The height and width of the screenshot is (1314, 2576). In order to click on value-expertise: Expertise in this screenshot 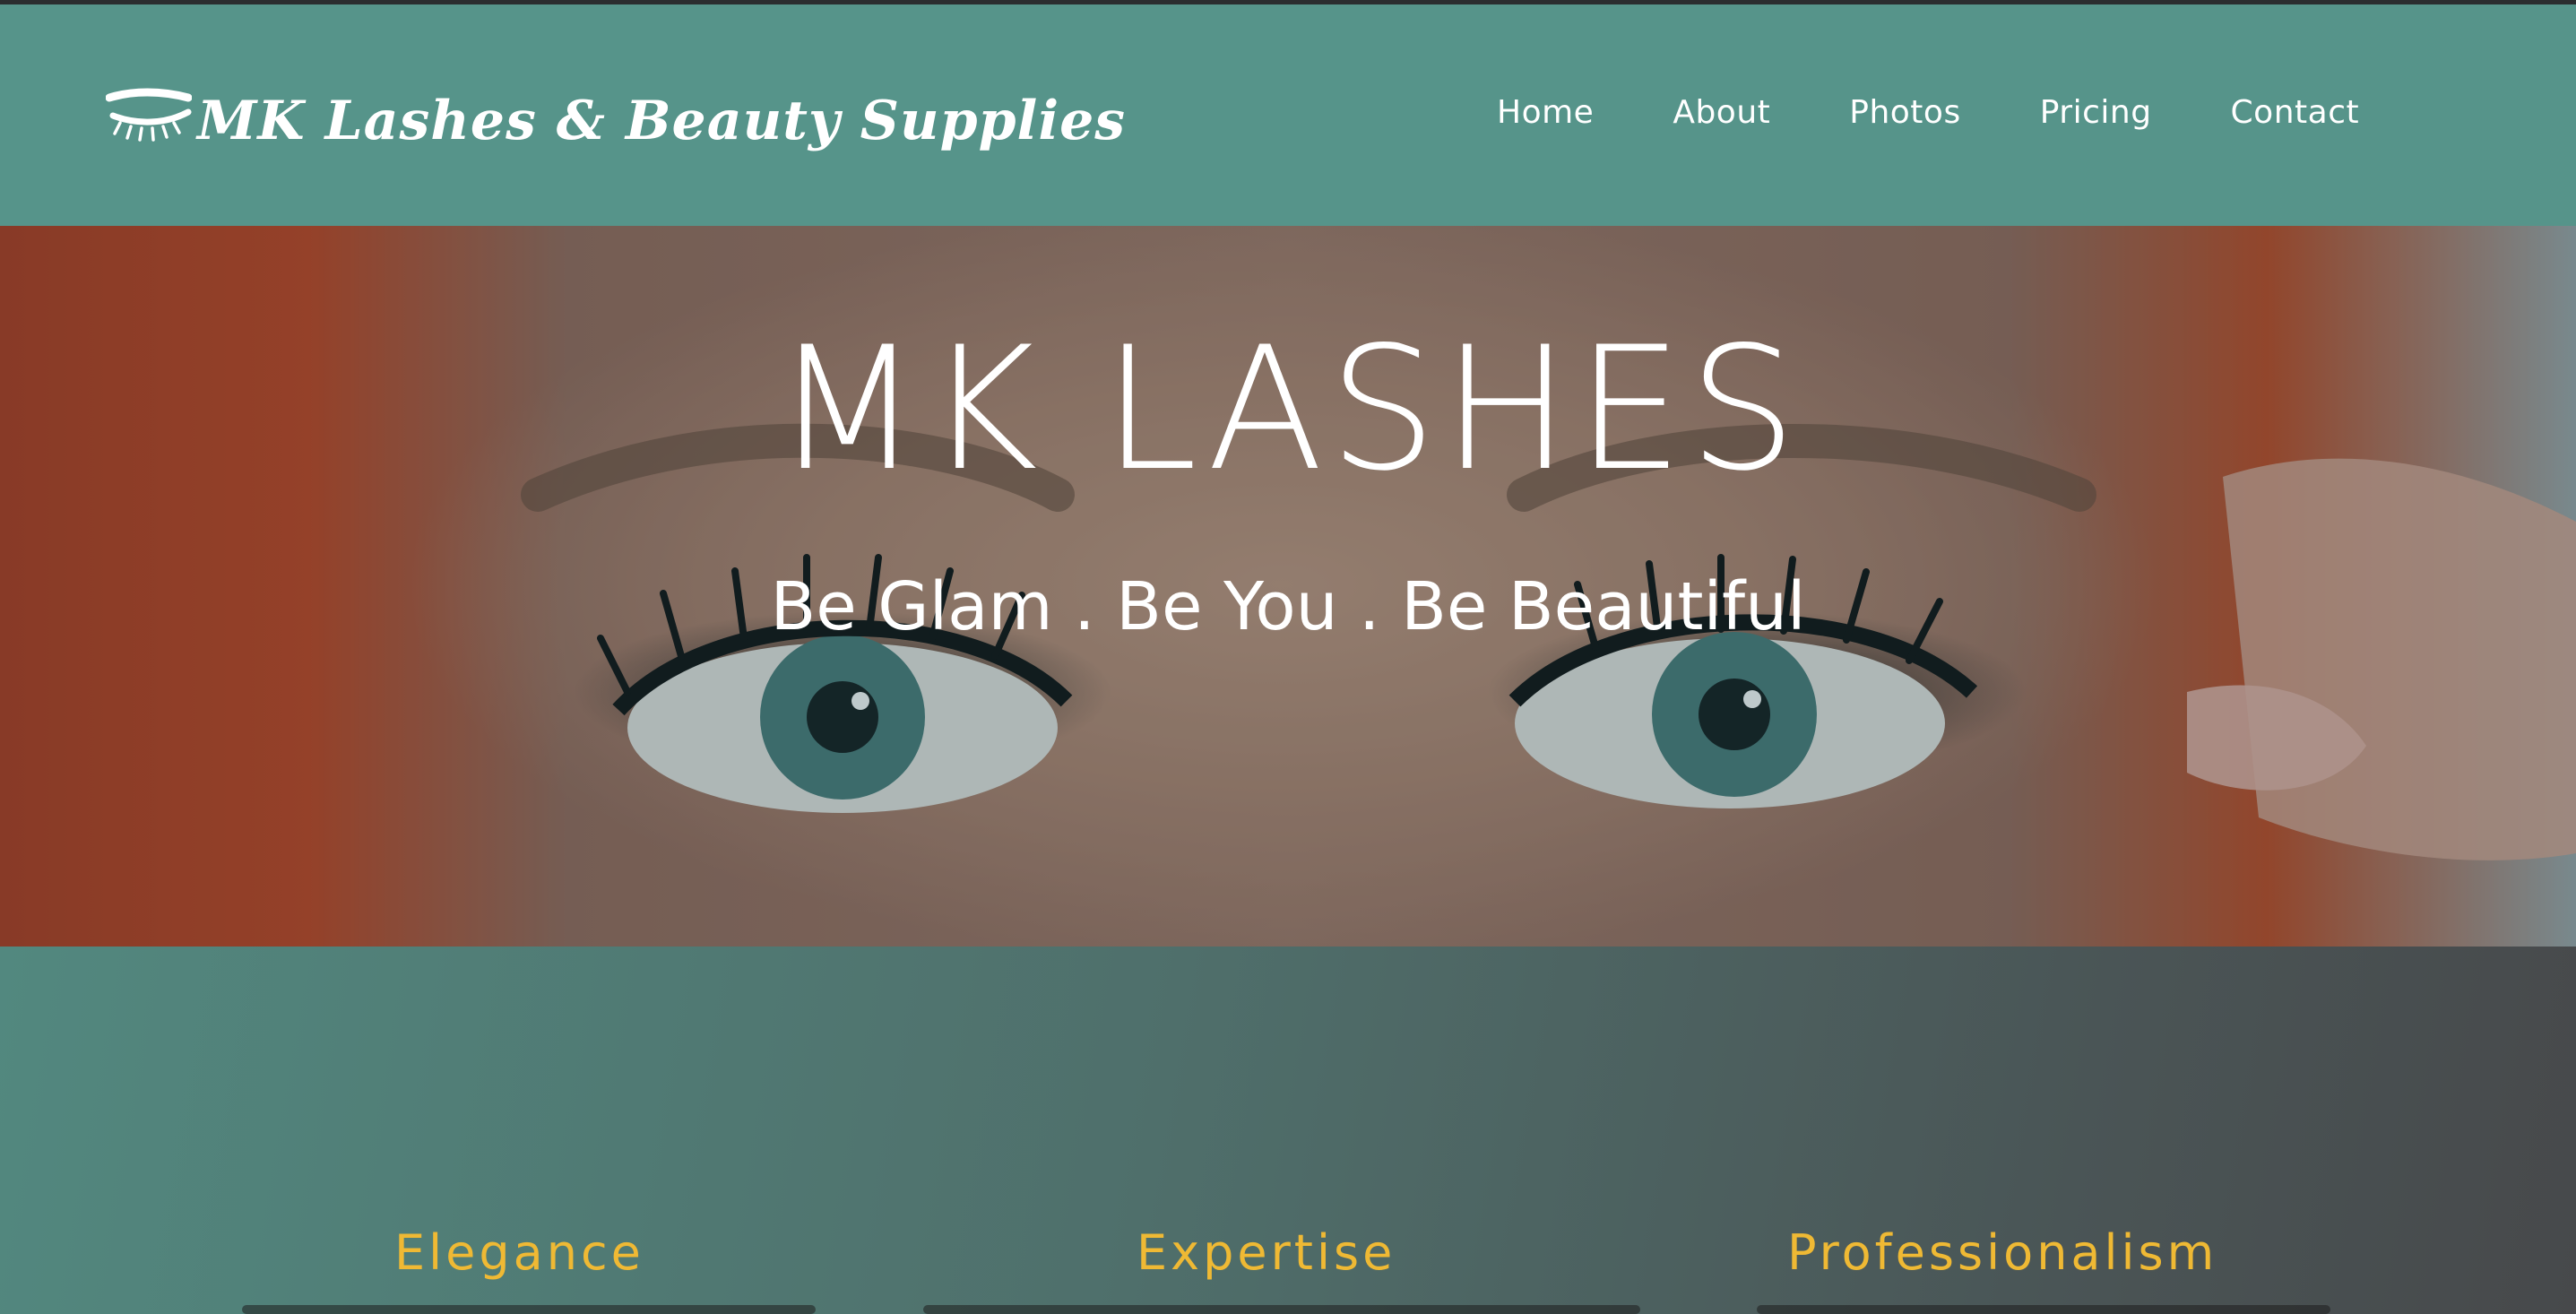, I will do `click(1266, 1252)`.